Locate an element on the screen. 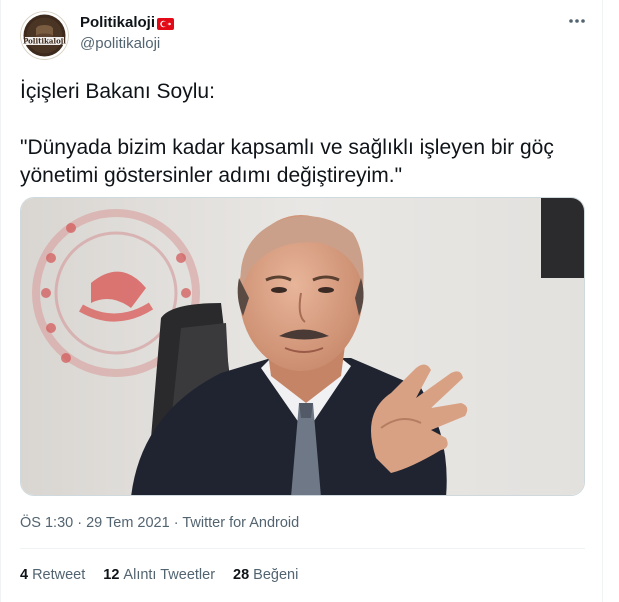  right-border is located at coordinates (602, 301).